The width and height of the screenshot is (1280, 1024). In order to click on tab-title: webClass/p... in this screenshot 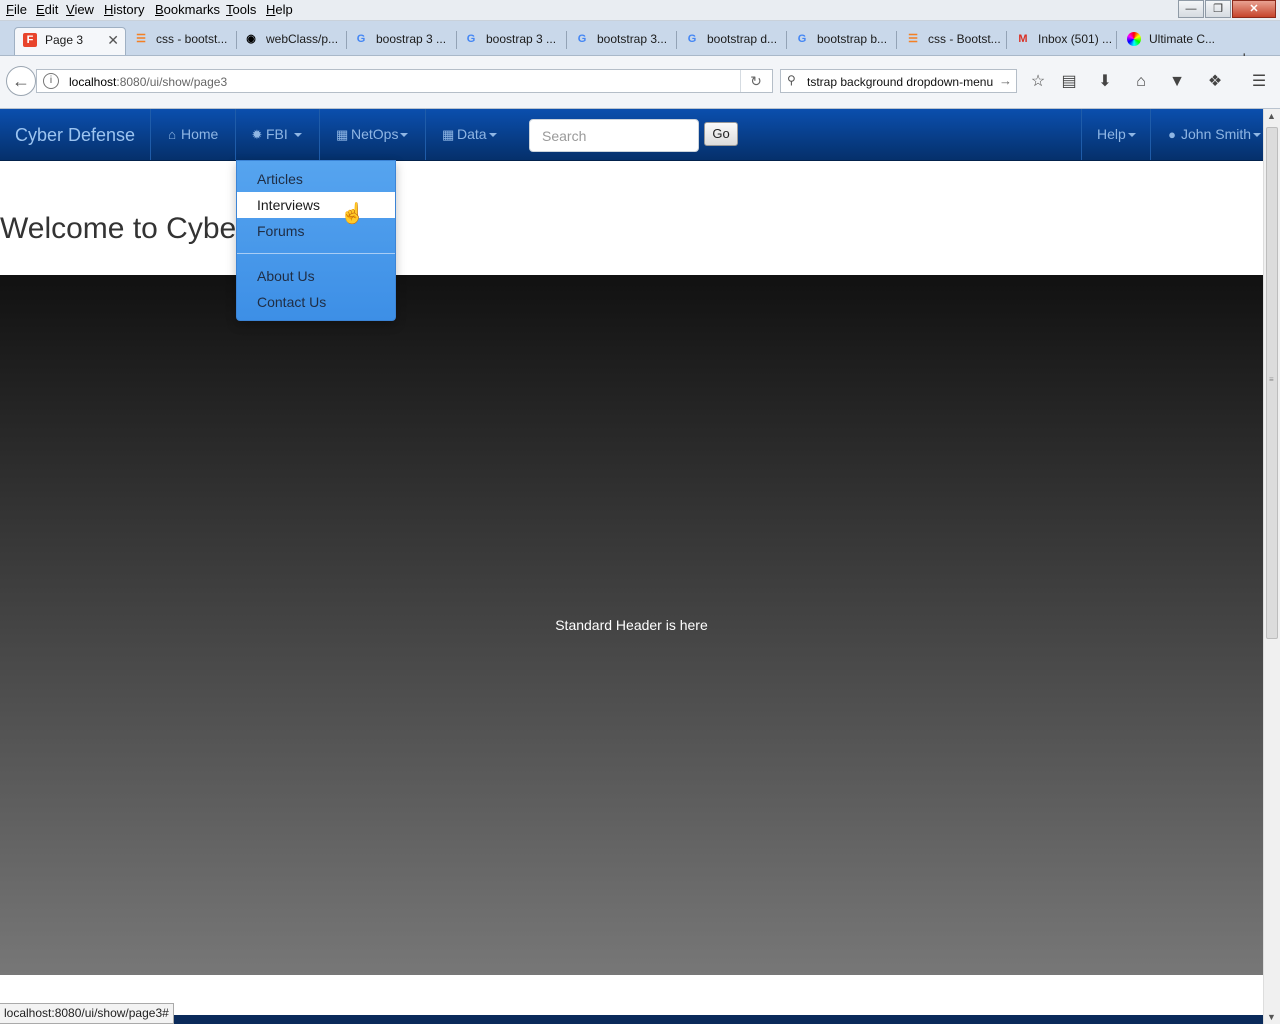, I will do `click(302, 39)`.